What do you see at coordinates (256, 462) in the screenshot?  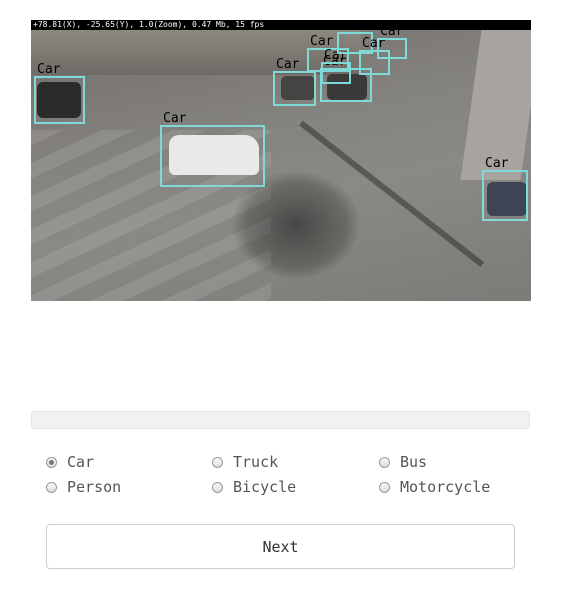 I see `option-truck-label: Truck` at bounding box center [256, 462].